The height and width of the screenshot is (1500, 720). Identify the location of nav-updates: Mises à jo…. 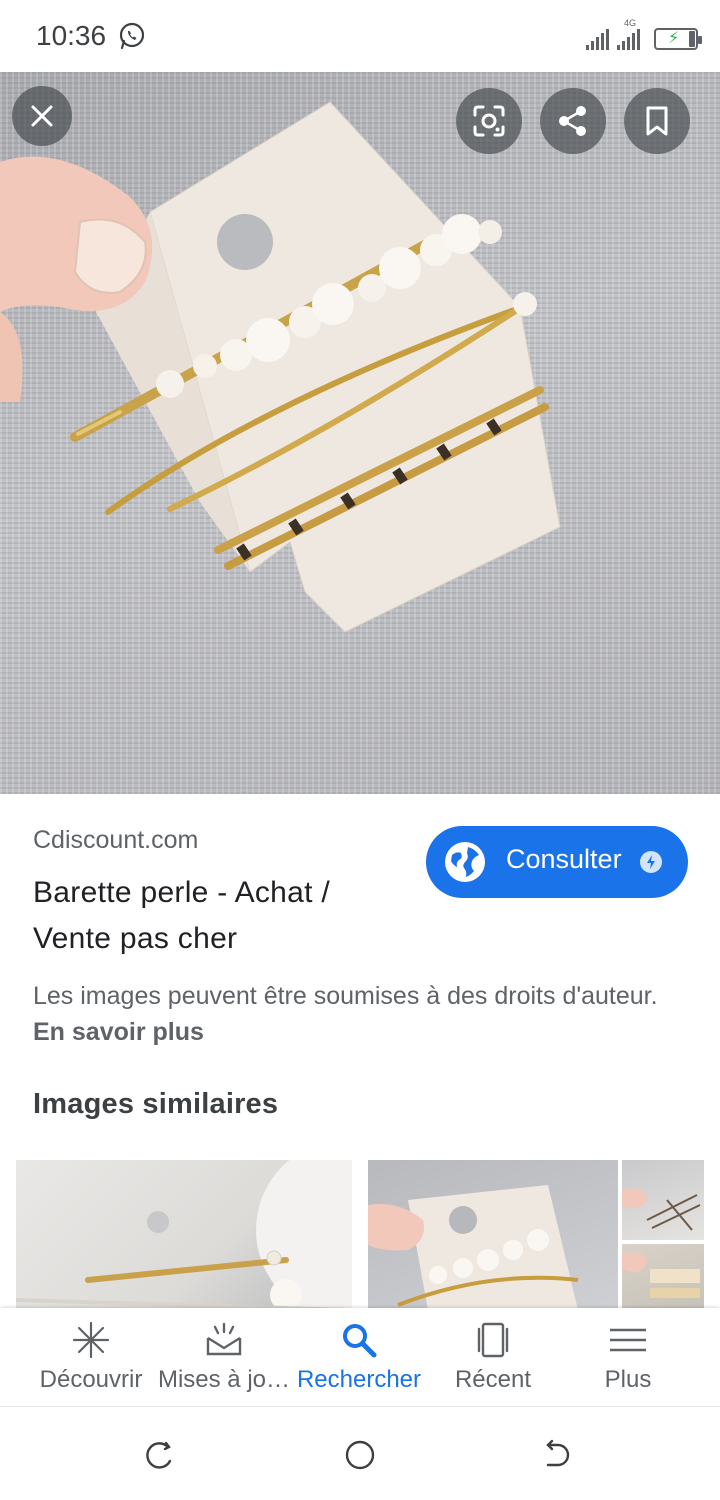
(224, 1357).